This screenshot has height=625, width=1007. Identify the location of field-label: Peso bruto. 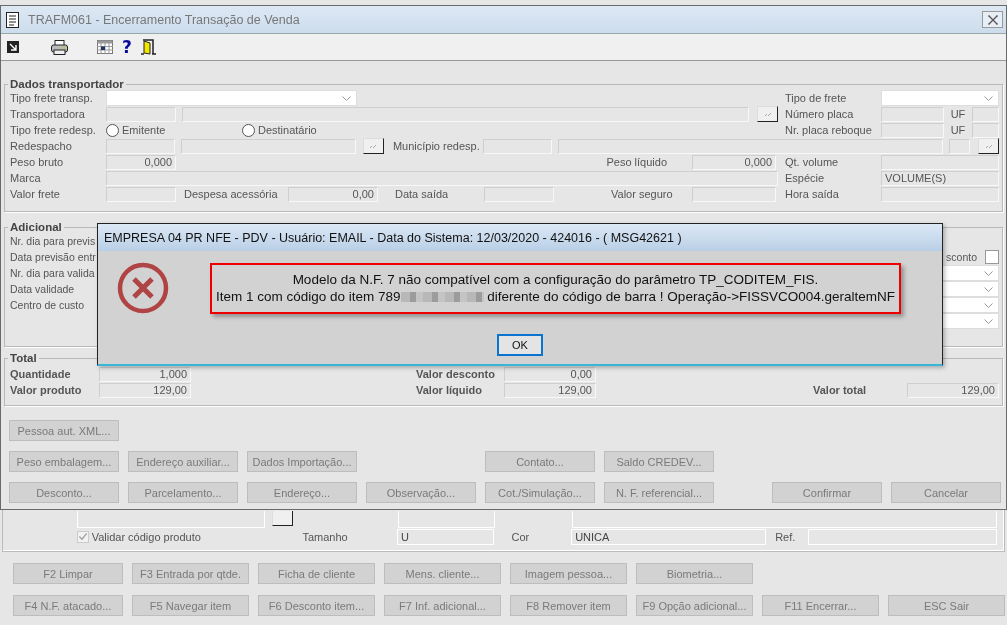
(37, 162).